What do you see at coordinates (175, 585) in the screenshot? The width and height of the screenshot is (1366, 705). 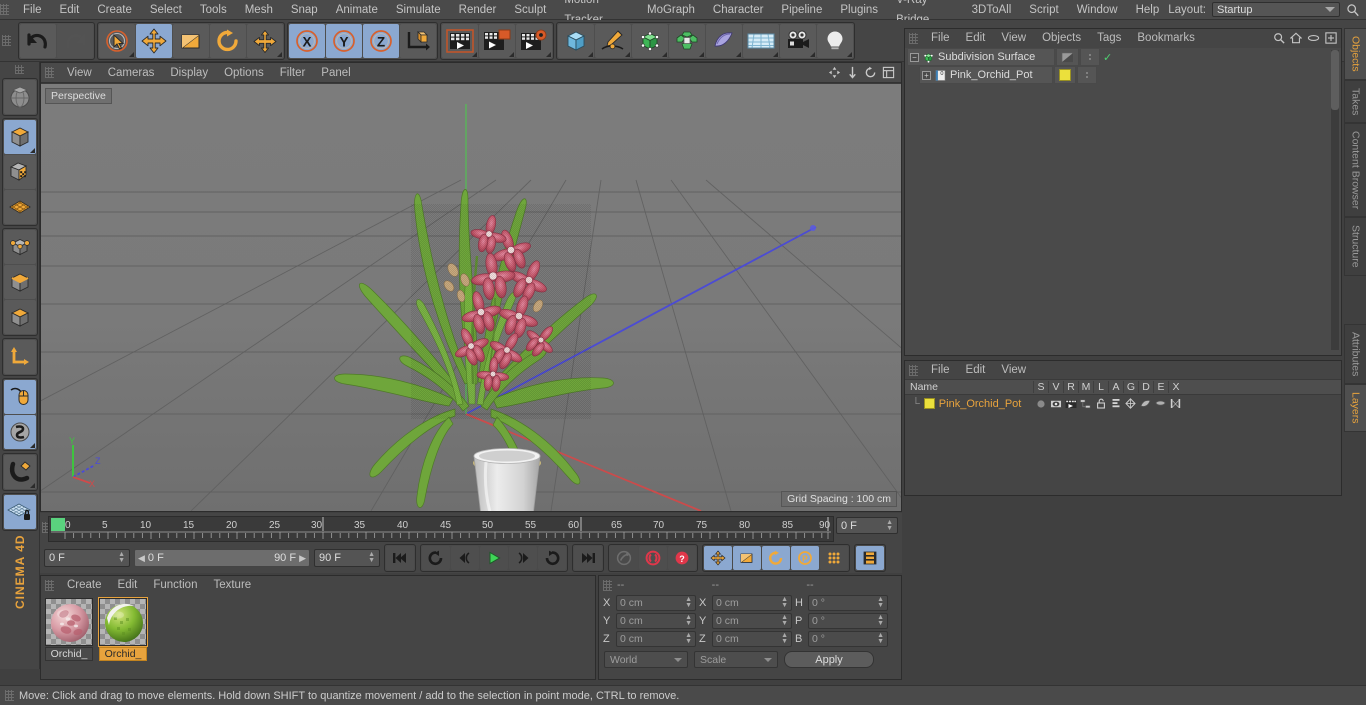 I see `material-menu-function: Function` at bounding box center [175, 585].